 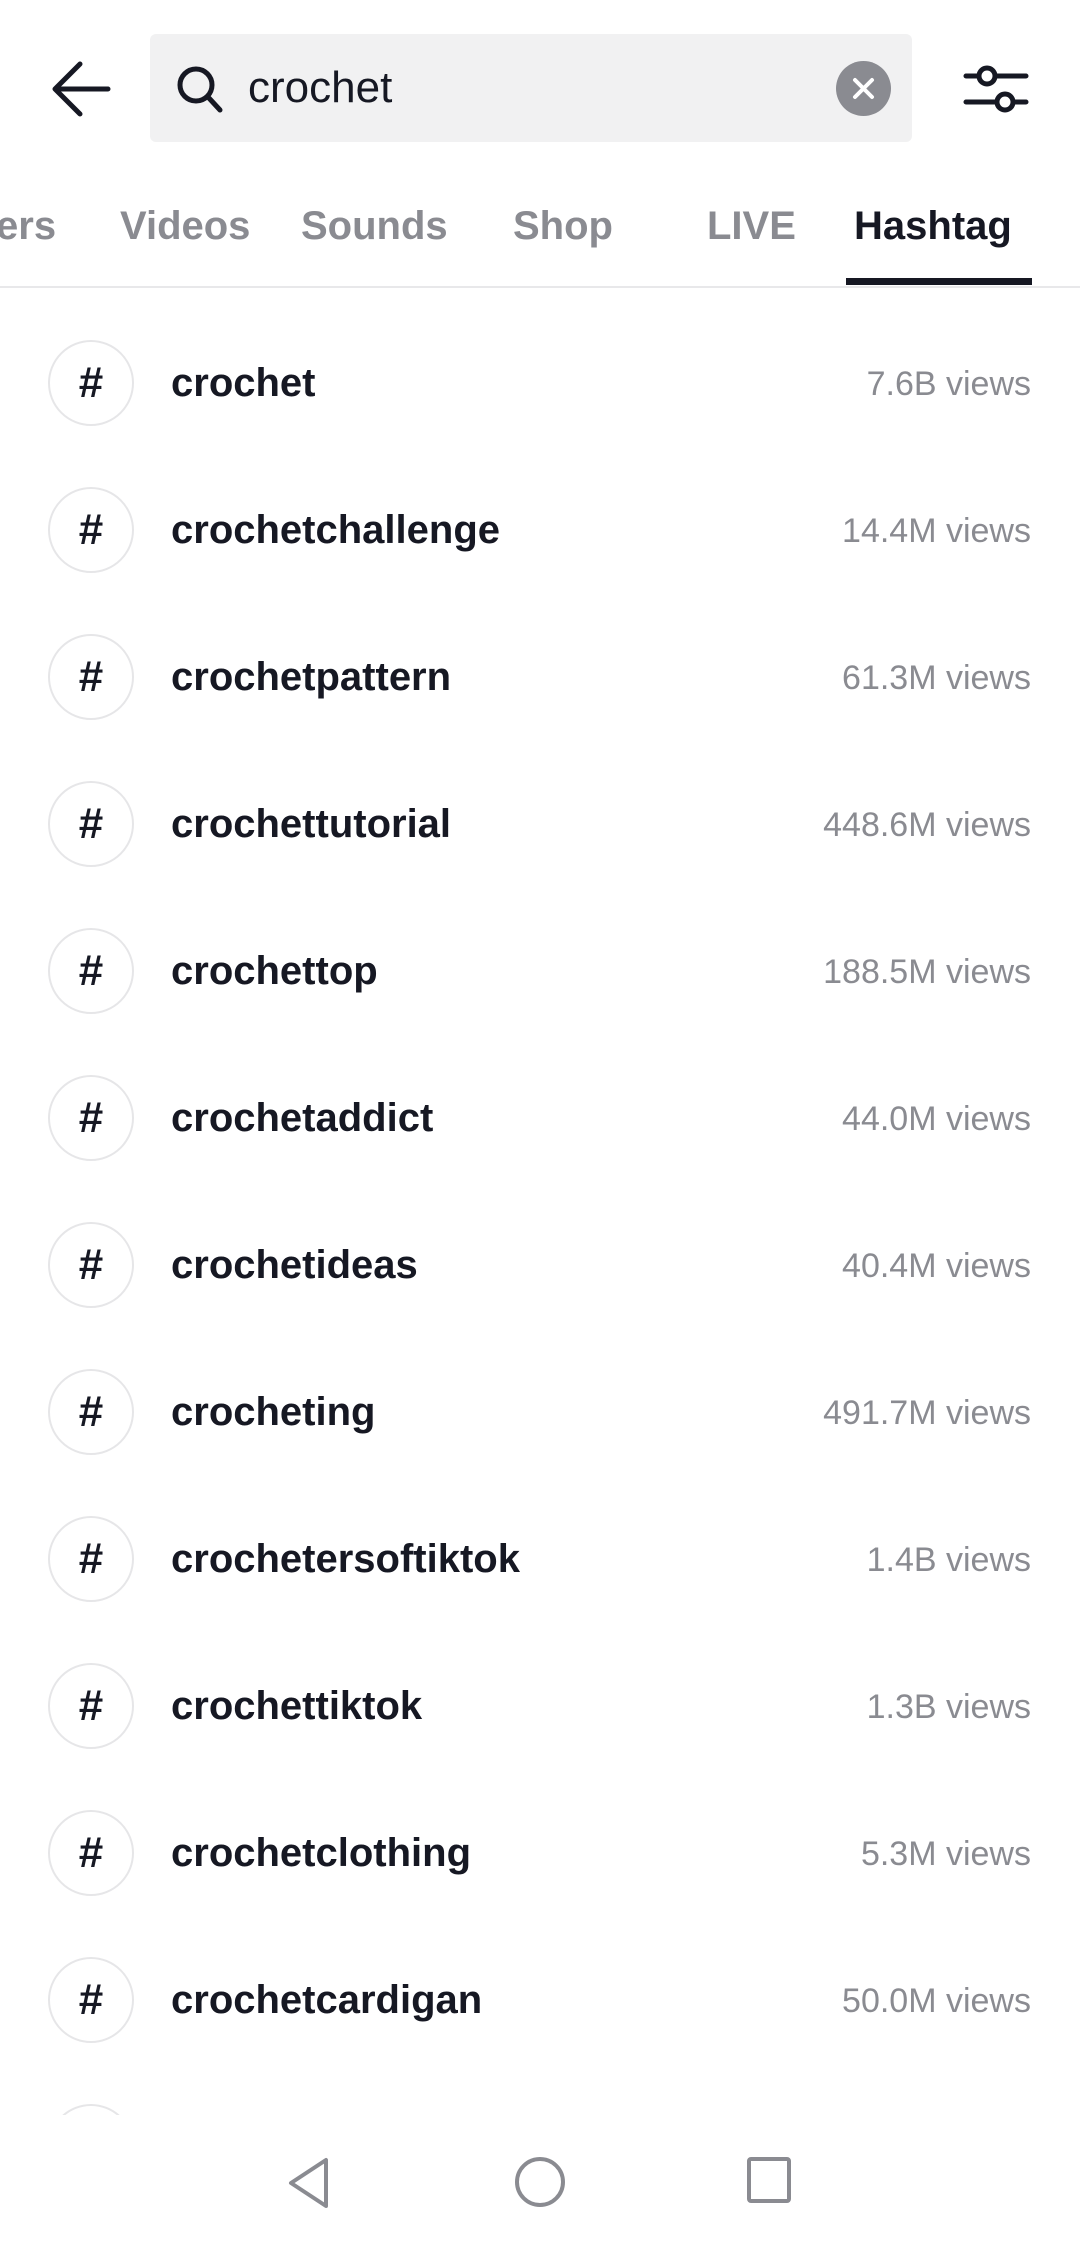 I want to click on hashtag-name: crochetclothing, so click(x=321, y=1853).